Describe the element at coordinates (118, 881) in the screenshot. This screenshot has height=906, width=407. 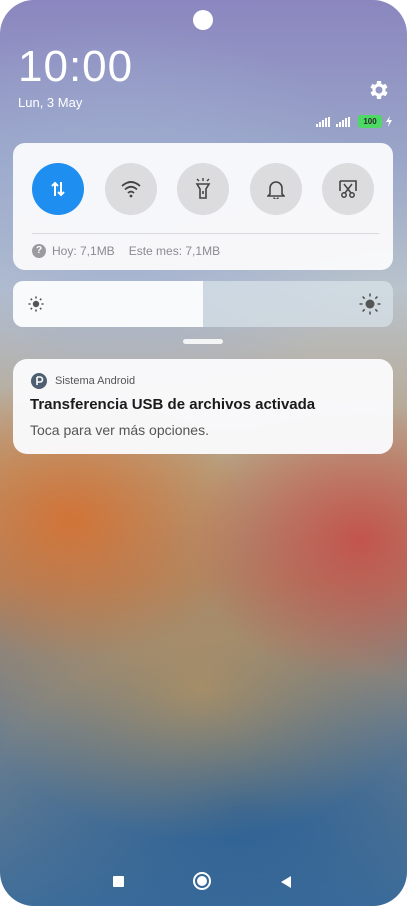
I see `recents-button` at that location.